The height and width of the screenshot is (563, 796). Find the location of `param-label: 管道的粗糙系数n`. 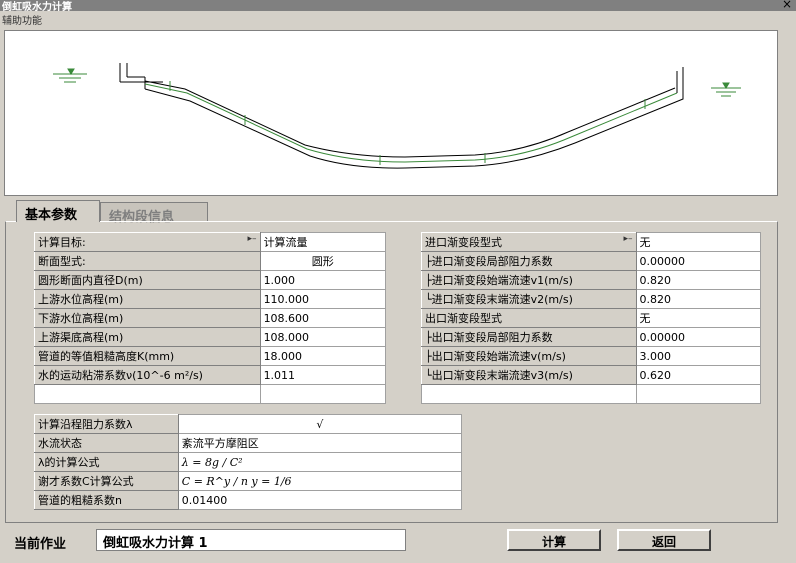

param-label: 管道的粗糙系数n is located at coordinates (106, 500).